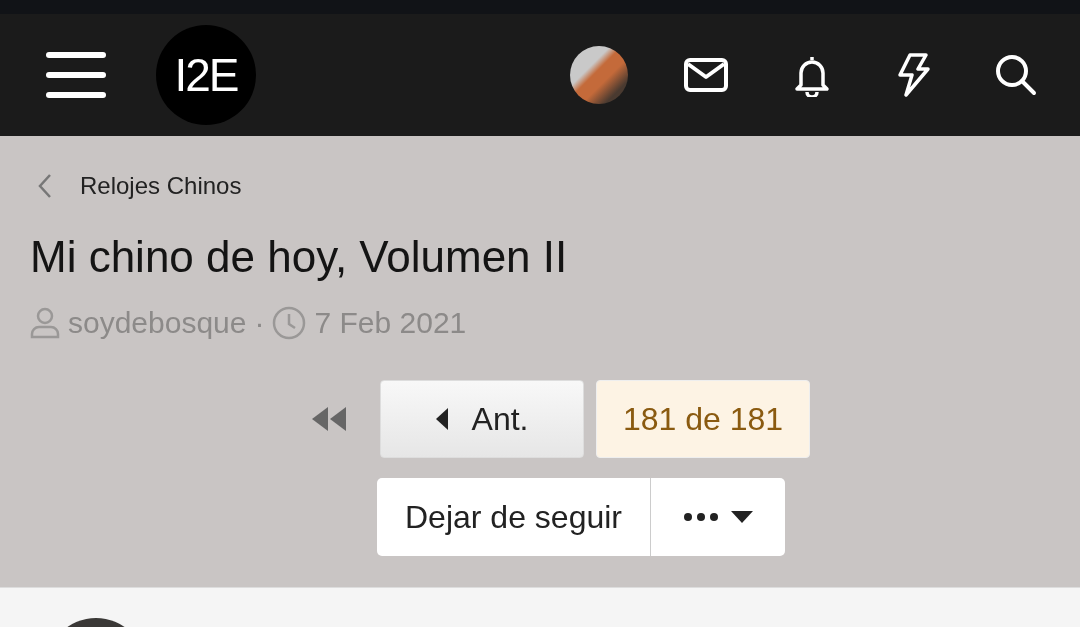  What do you see at coordinates (329, 419) in the screenshot?
I see `first-page-icon` at bounding box center [329, 419].